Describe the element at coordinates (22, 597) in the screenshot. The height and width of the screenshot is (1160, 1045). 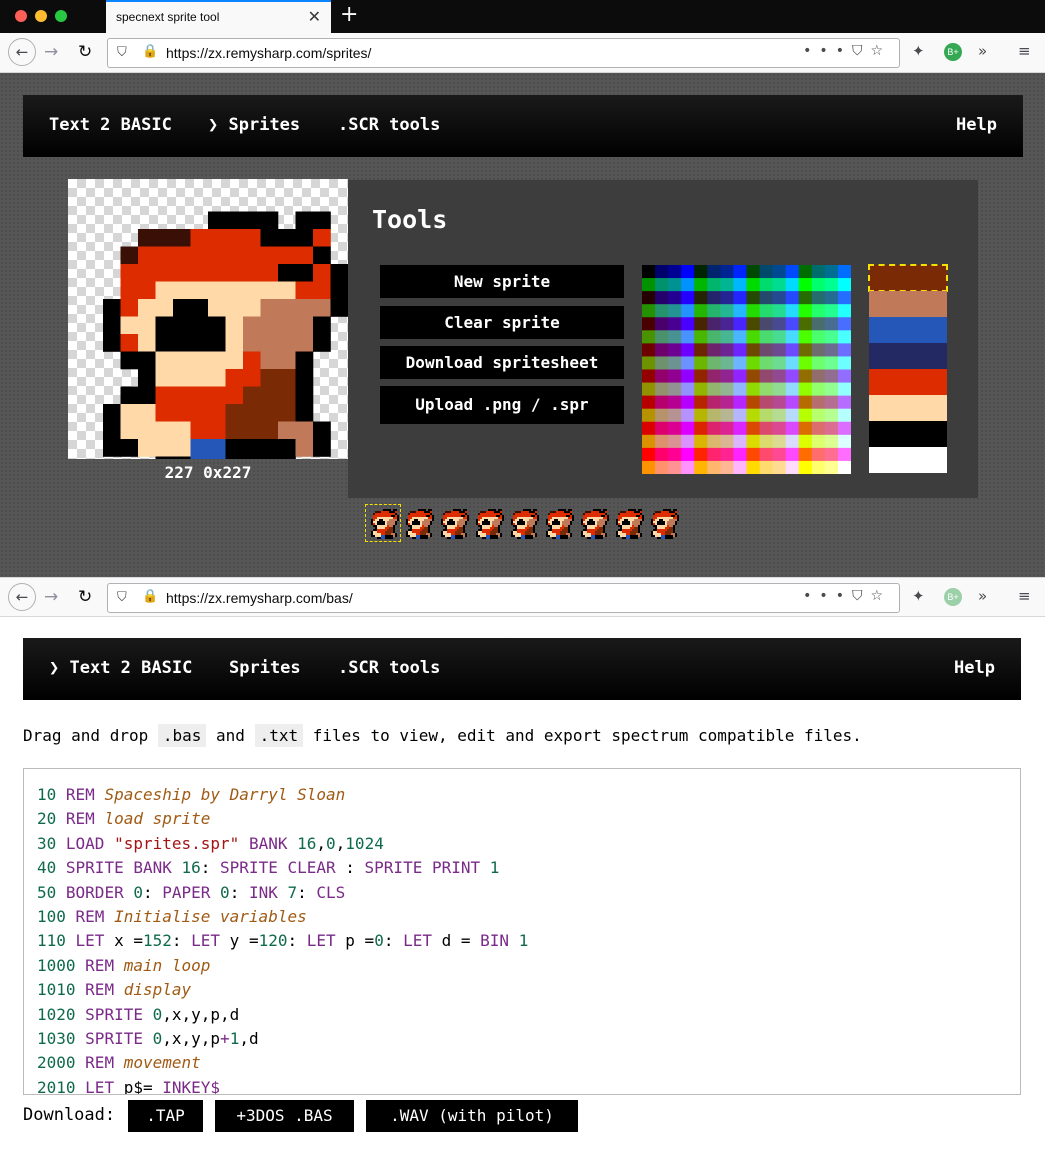
I see `back-arrow-icon: ←` at that location.